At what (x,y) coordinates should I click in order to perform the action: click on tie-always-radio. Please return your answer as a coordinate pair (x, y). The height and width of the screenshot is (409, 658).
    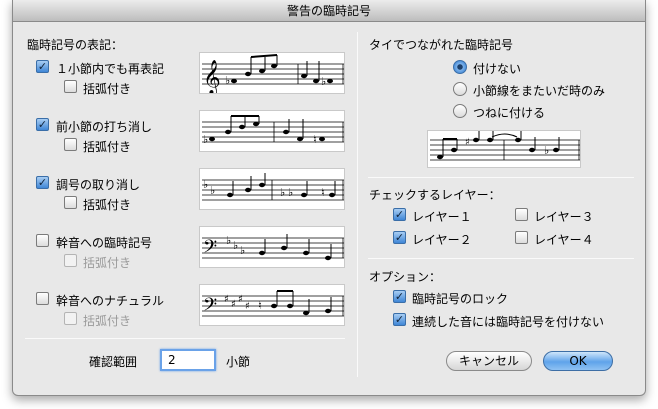
    Looking at the image, I should click on (460, 111).